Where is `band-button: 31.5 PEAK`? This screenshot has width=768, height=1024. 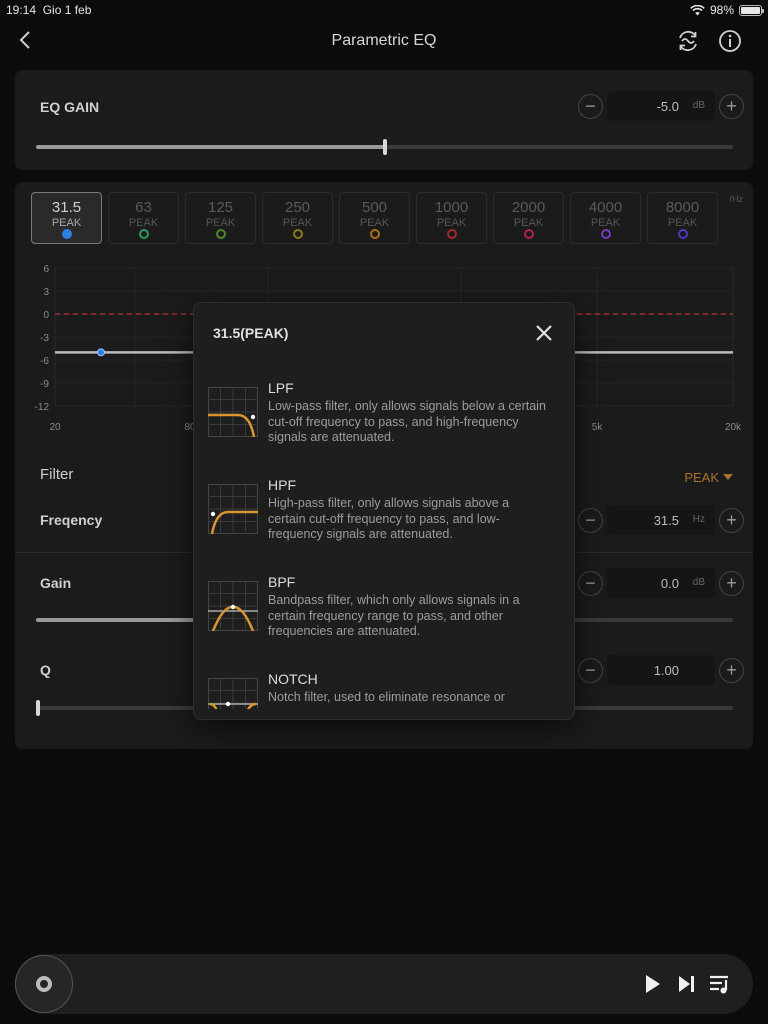
band-button: 31.5 PEAK is located at coordinates (66, 218).